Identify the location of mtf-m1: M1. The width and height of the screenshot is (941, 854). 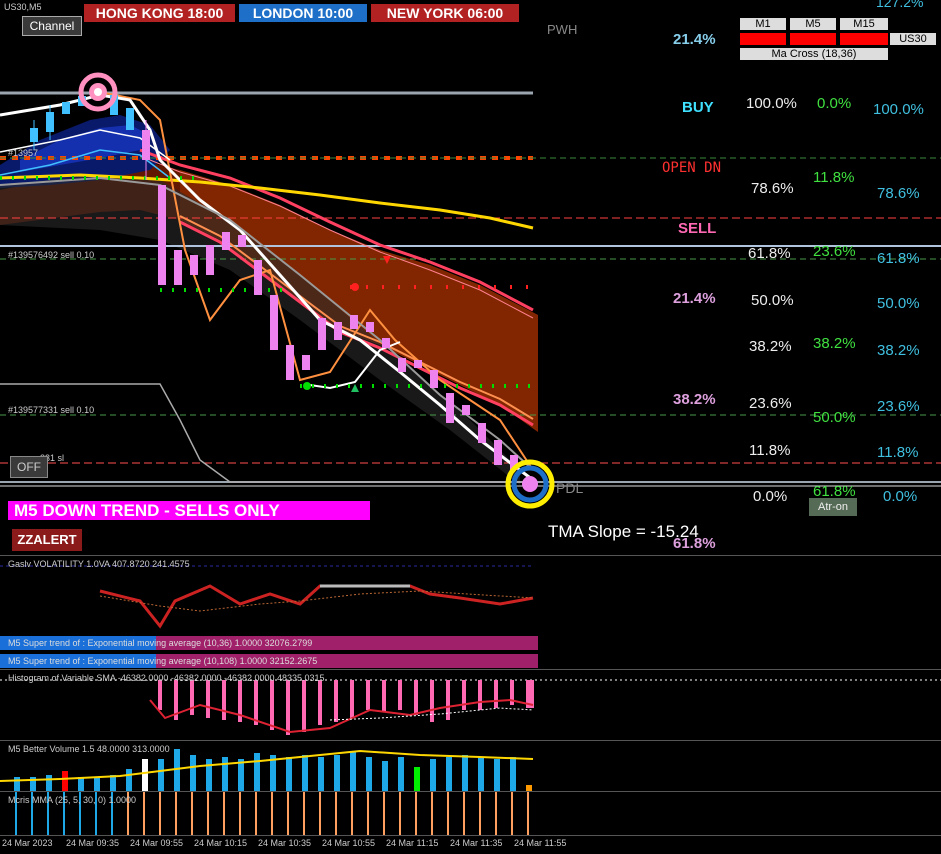
(763, 24).